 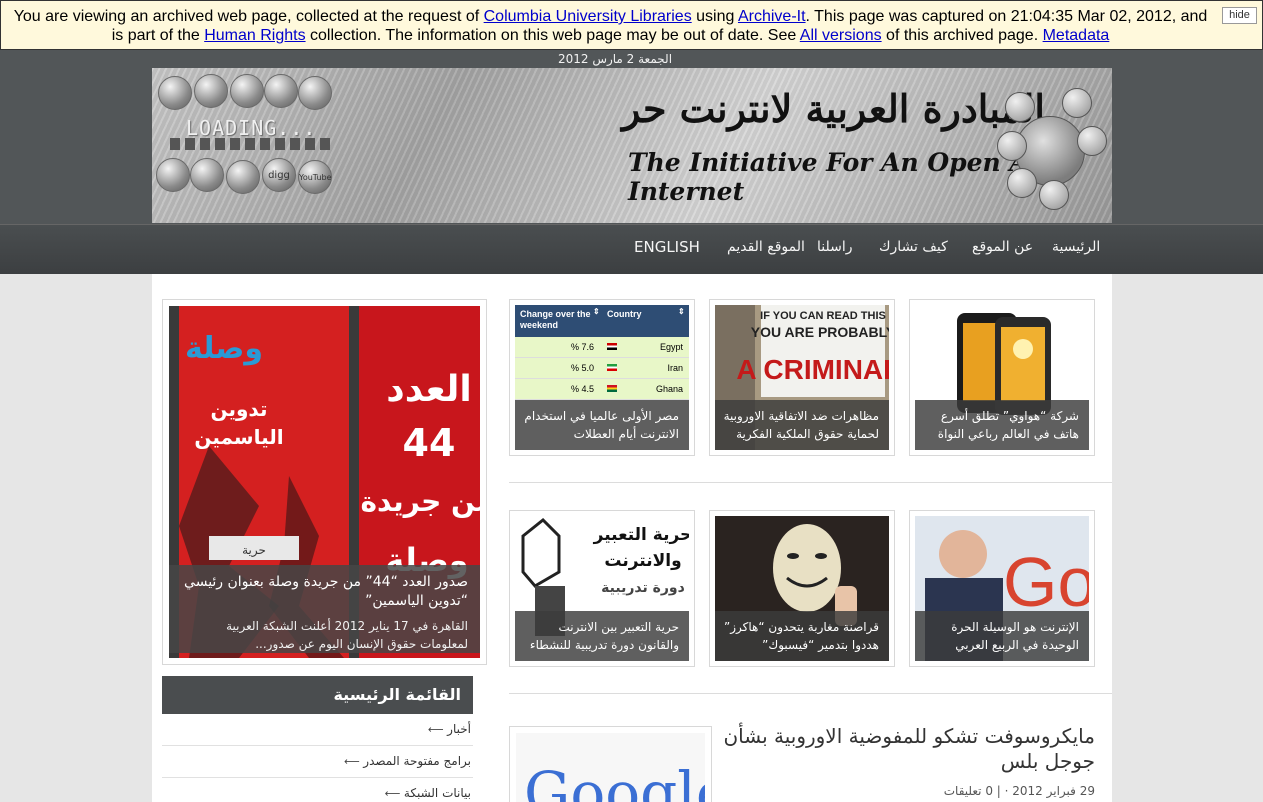 What do you see at coordinates (1012, 146) in the screenshot?
I see `chart-icon` at bounding box center [1012, 146].